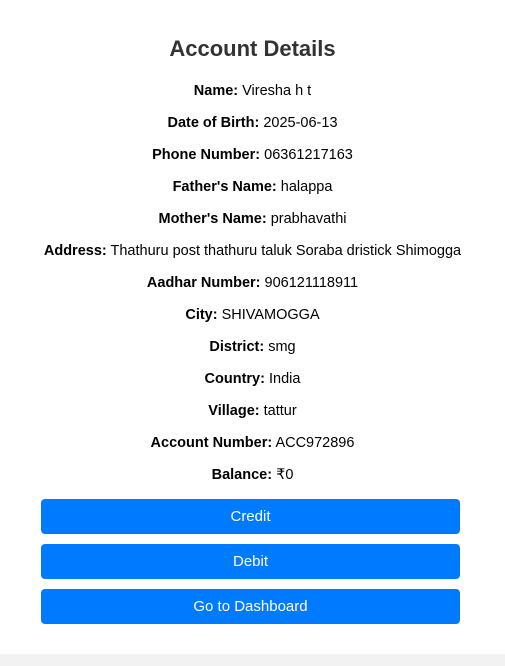  I want to click on detail-value: 06361217163, so click(308, 155).